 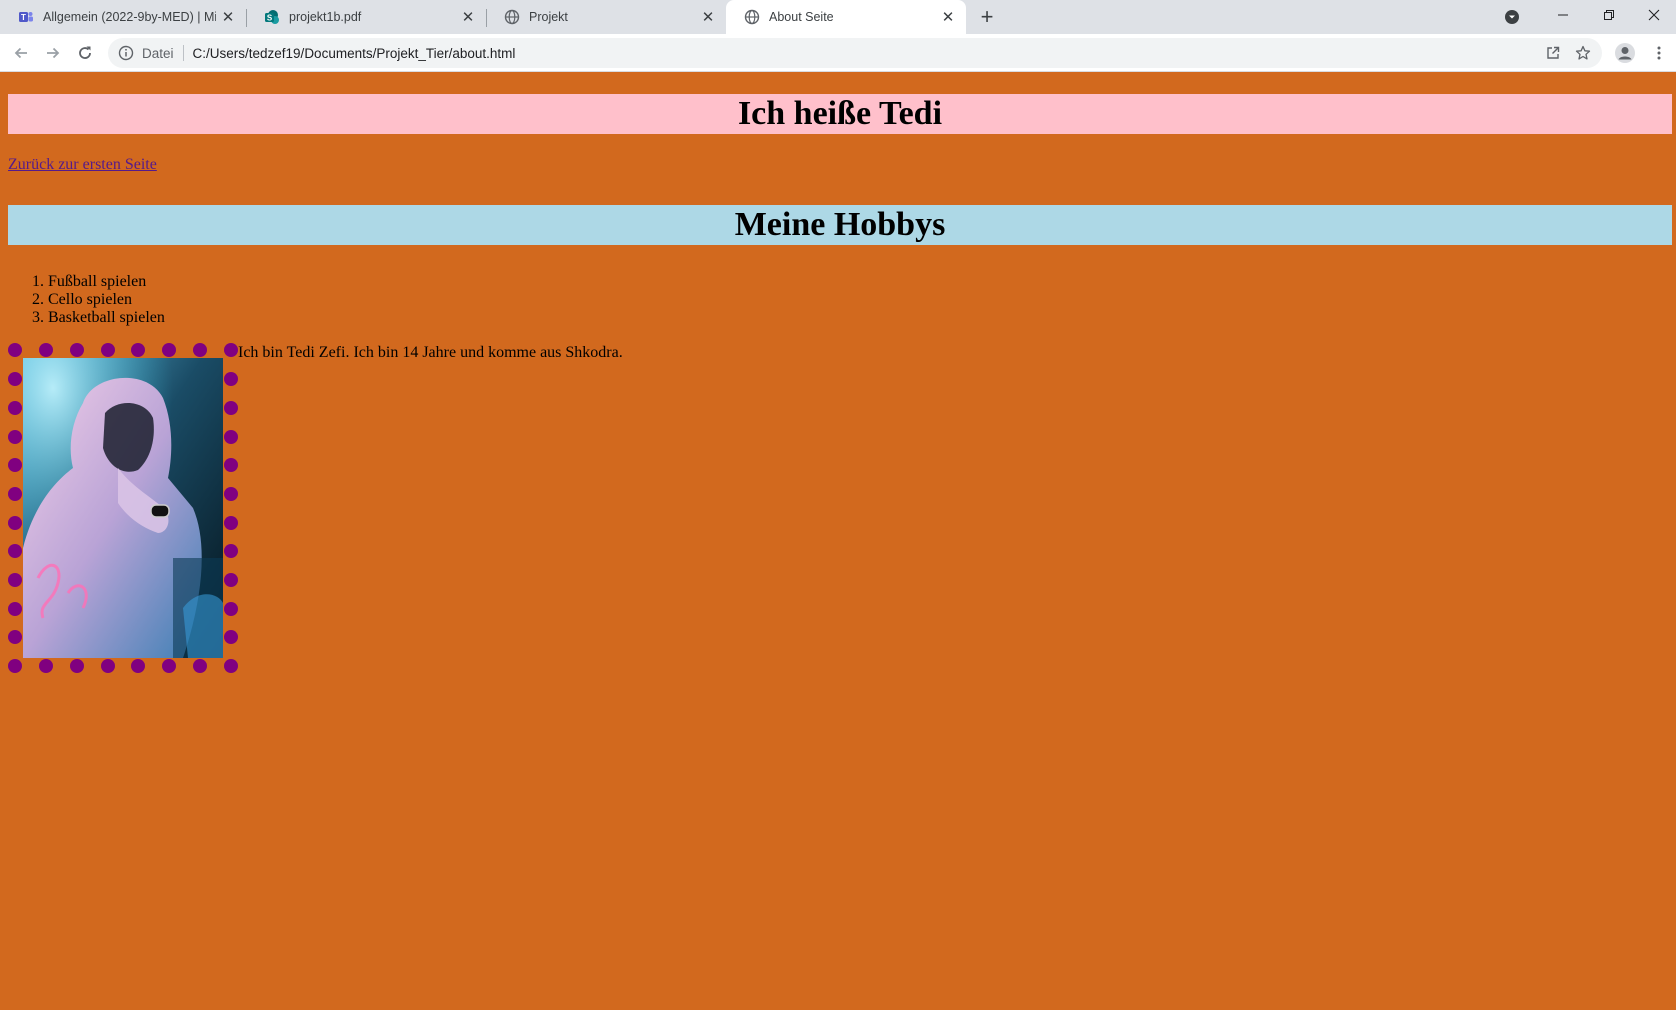 What do you see at coordinates (1563, 15) in the screenshot?
I see `minimize-button` at bounding box center [1563, 15].